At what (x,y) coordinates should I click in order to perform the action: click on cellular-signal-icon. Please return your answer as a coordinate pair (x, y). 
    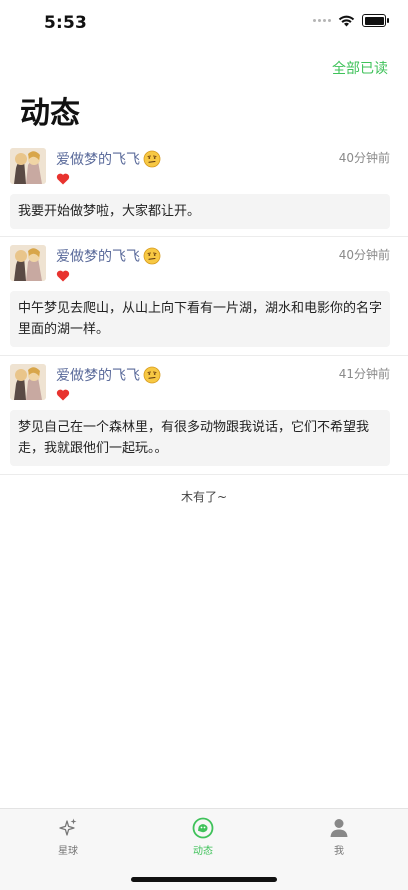
    Looking at the image, I should click on (322, 20).